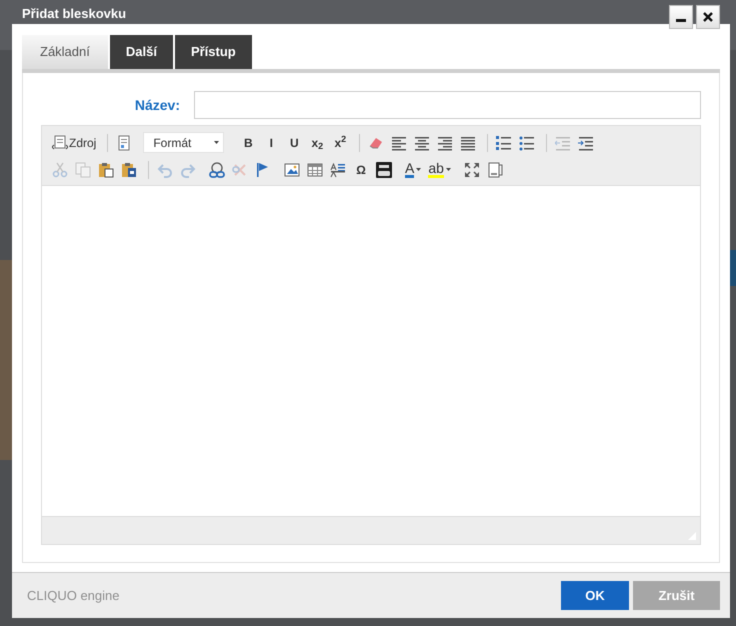 This screenshot has height=626, width=736. Describe the element at coordinates (248, 142) in the screenshot. I see `format-button: B` at that location.